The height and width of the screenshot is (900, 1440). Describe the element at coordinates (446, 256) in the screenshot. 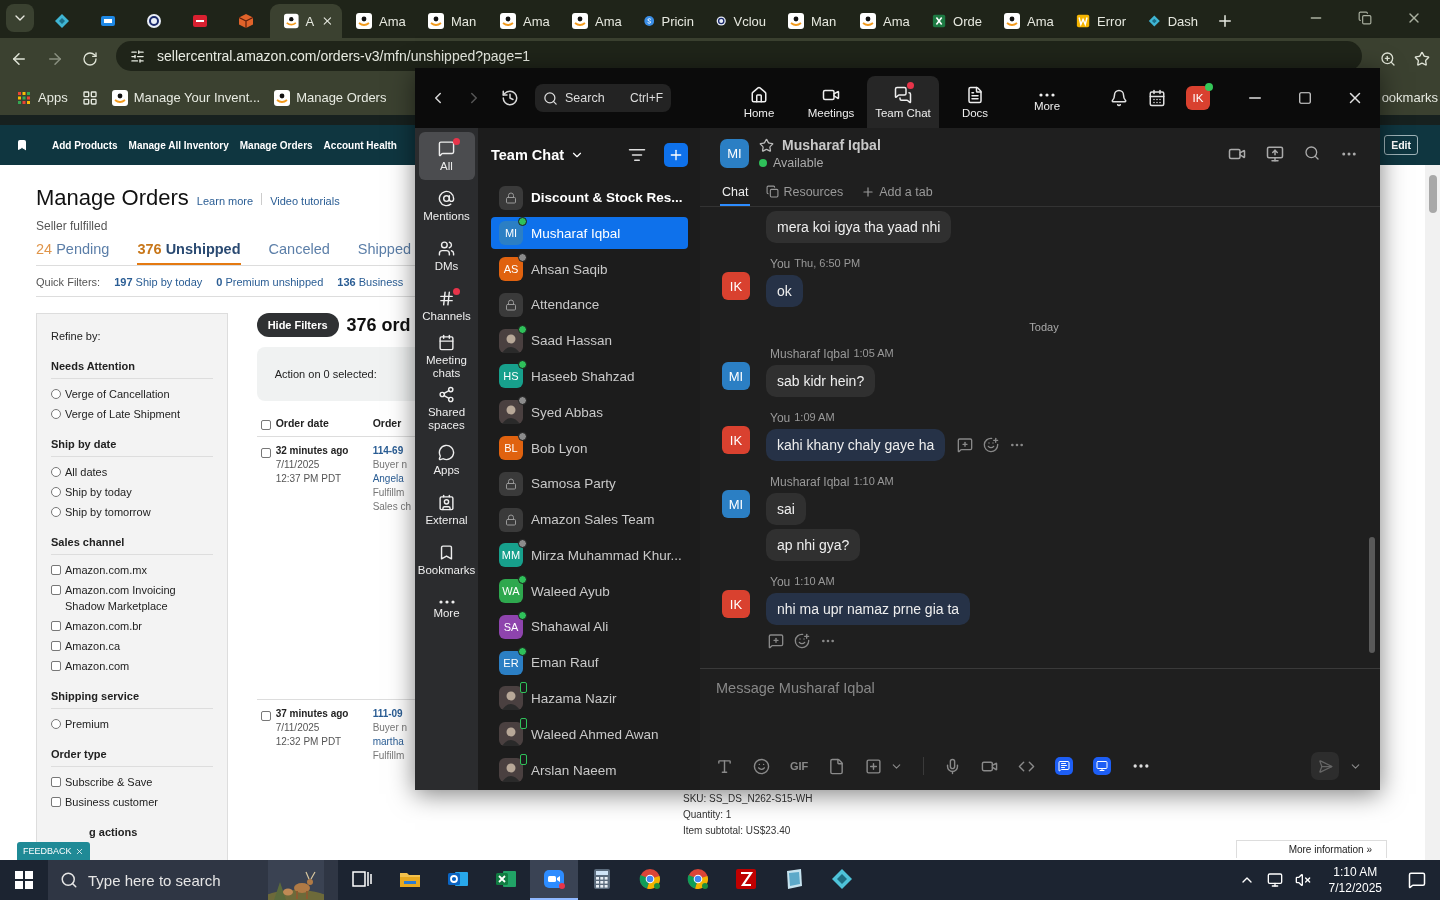

I see `sidebar-item: DMs` at that location.